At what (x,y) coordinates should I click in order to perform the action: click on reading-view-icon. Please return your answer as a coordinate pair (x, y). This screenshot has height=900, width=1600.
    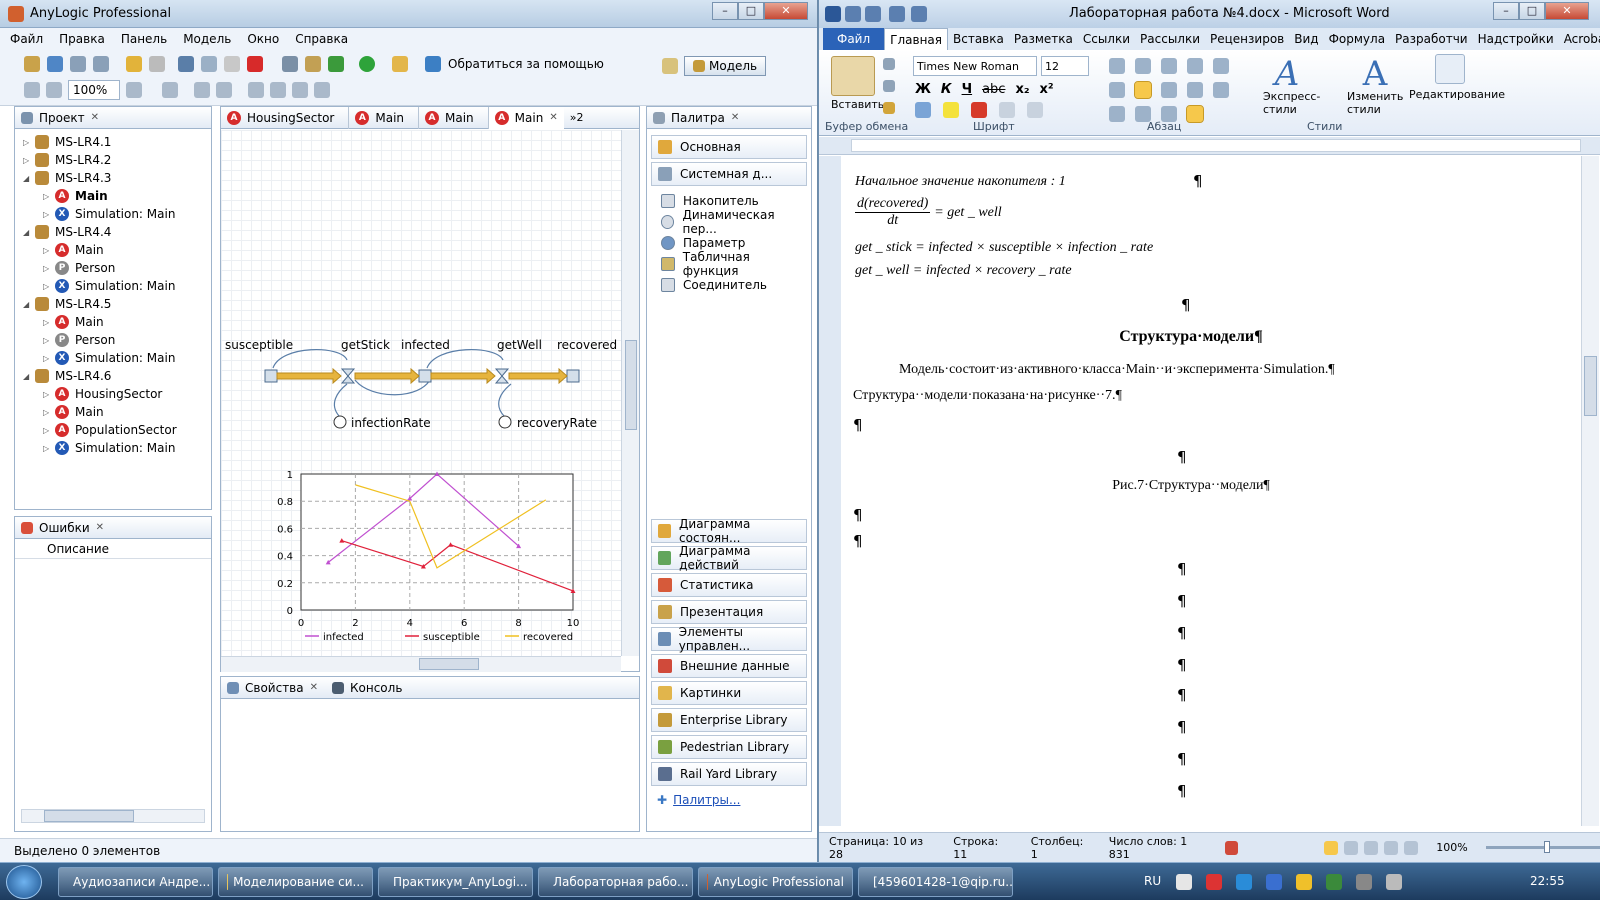
    Looking at the image, I should click on (1351, 847).